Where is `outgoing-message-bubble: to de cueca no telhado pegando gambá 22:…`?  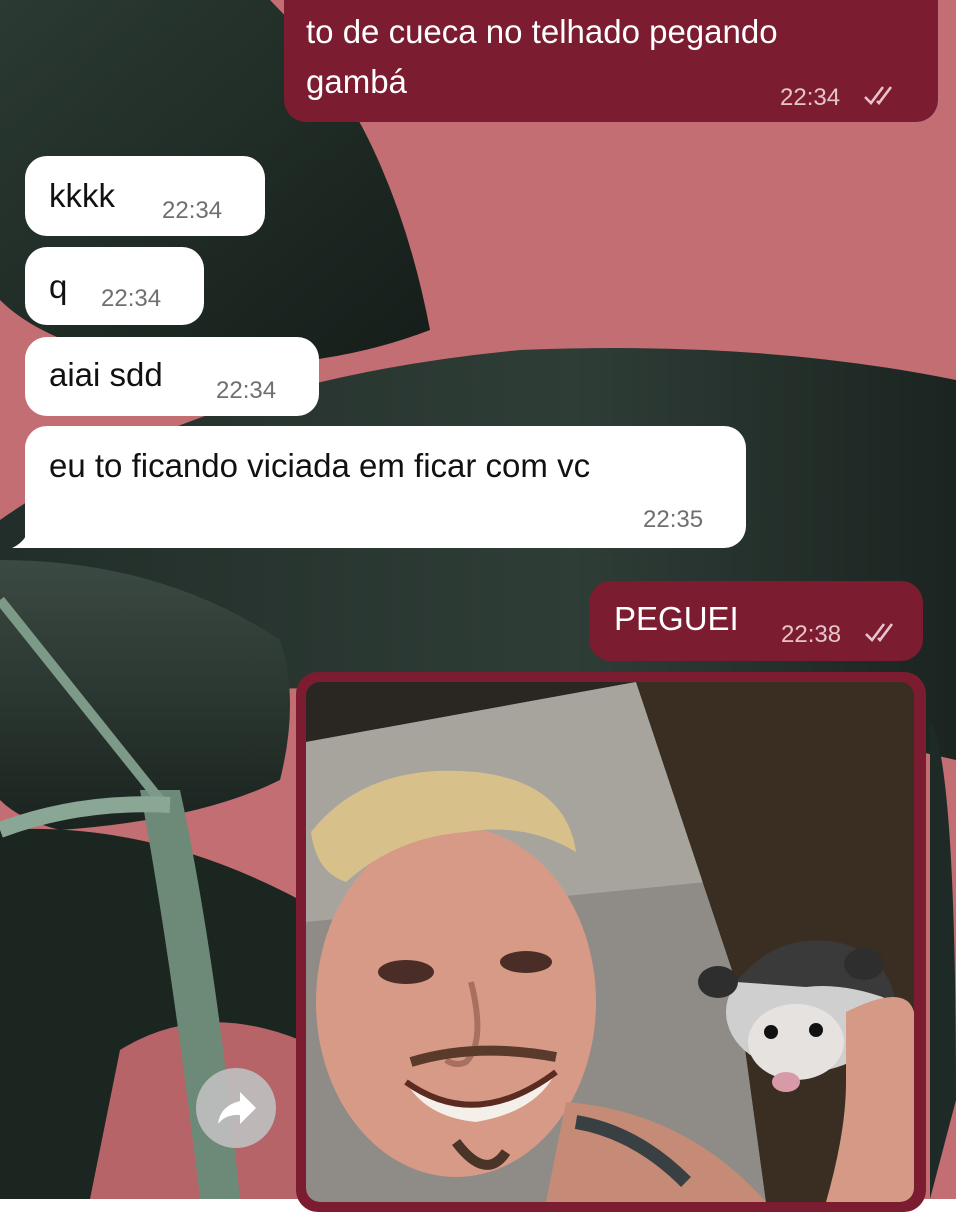
outgoing-message-bubble: to de cueca no telhado pegando gambá 22:… is located at coordinates (611, 61).